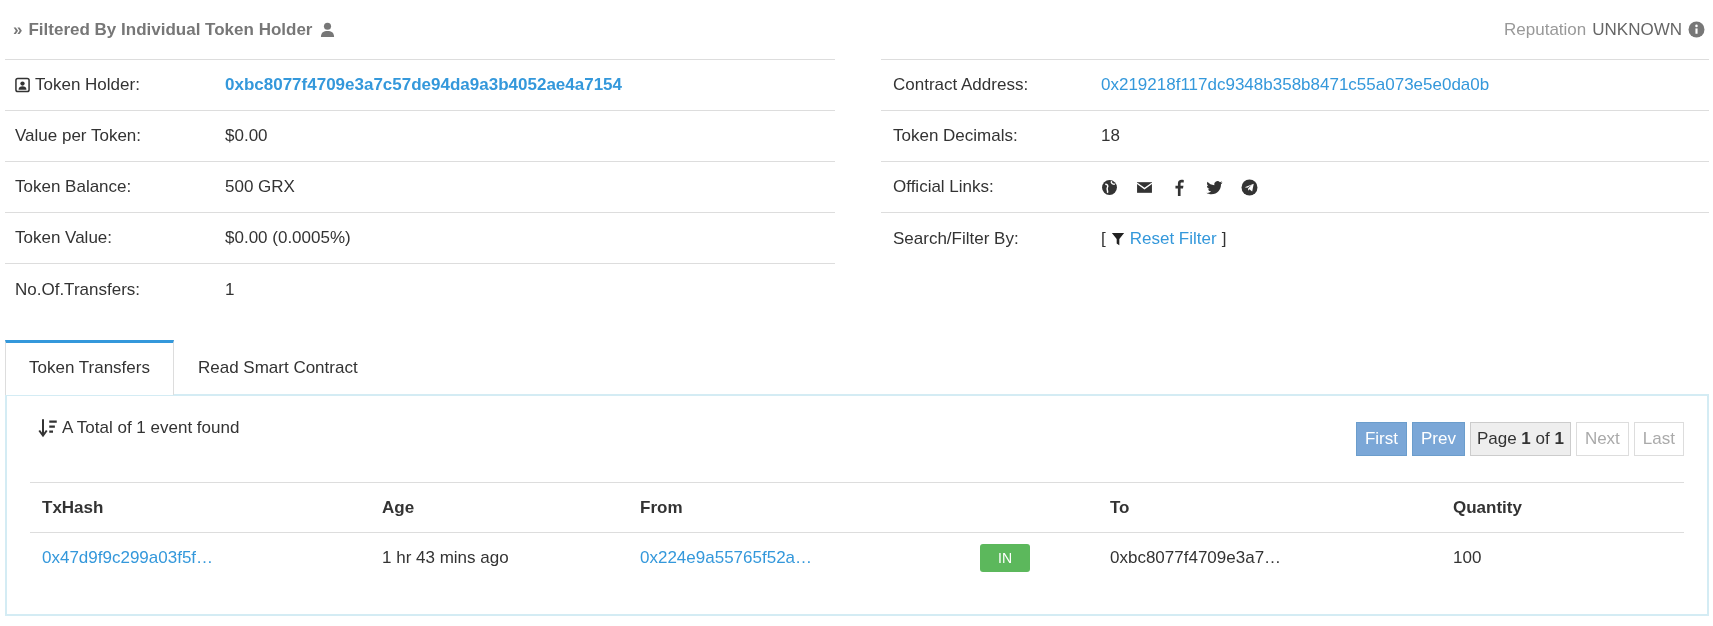 The height and width of the screenshot is (626, 1713). What do you see at coordinates (89, 367) in the screenshot?
I see `tab: Token Transfers` at bounding box center [89, 367].